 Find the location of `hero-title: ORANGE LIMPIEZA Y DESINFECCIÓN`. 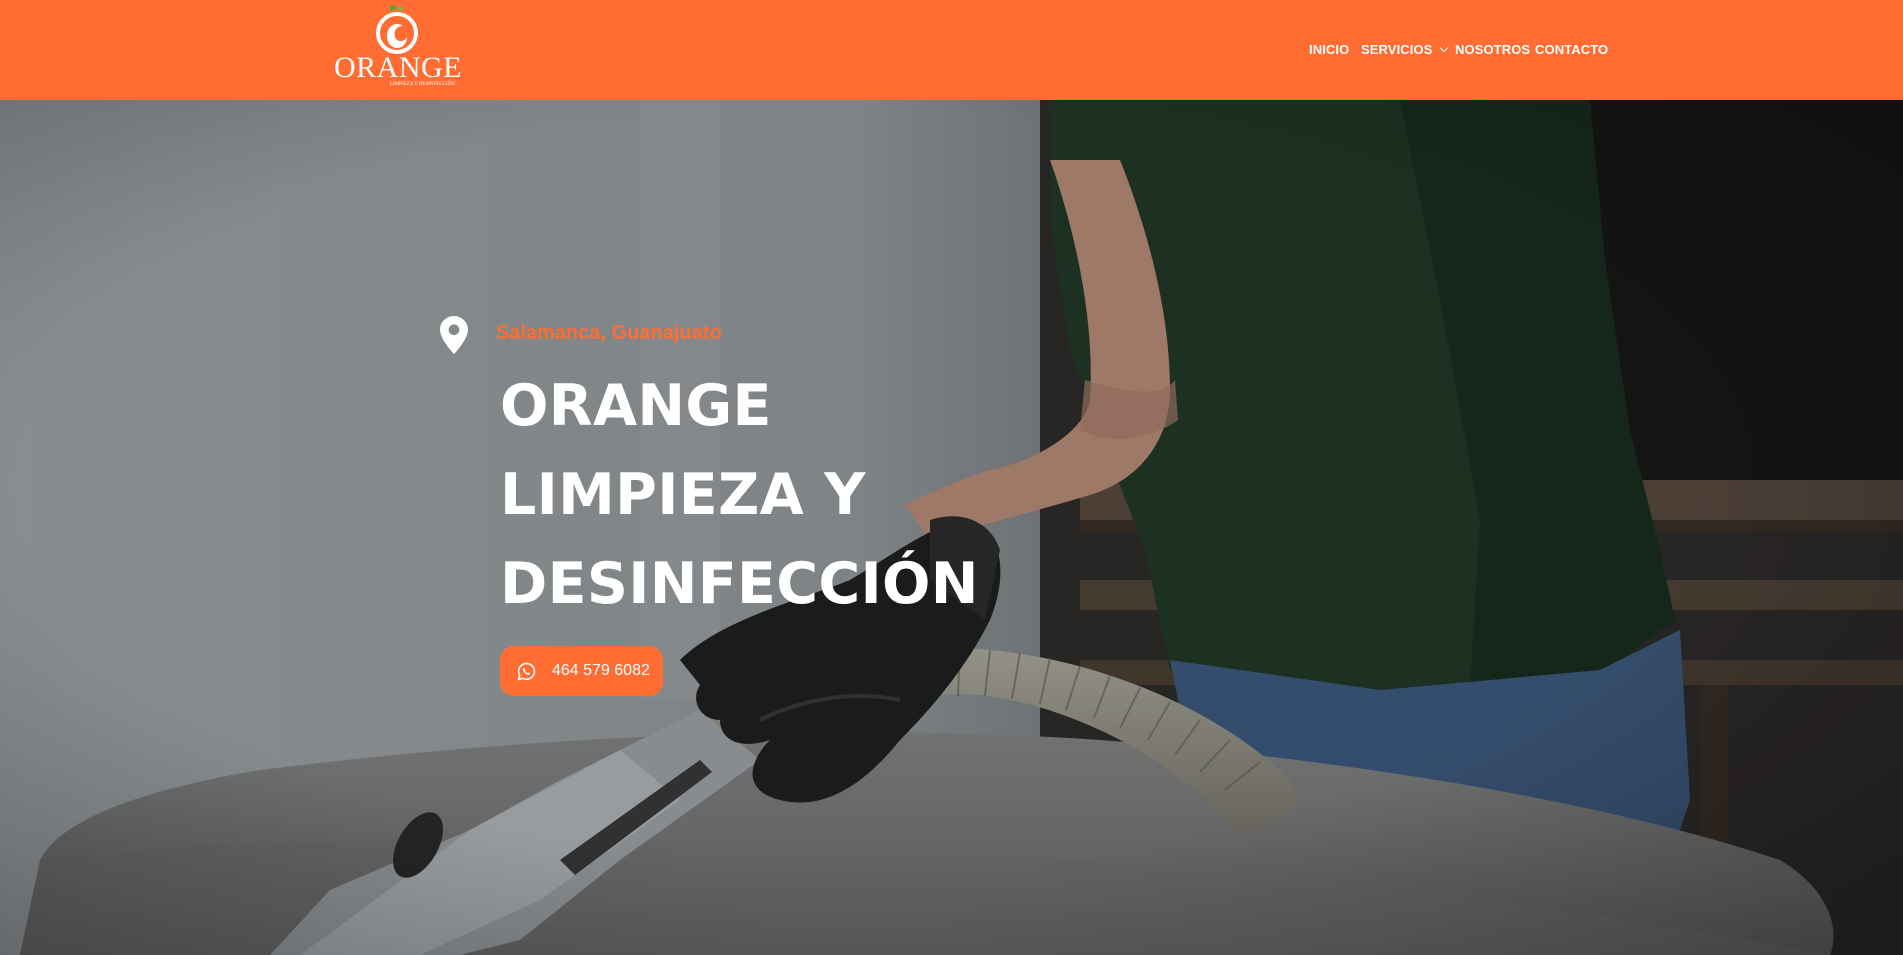

hero-title: ORANGE LIMPIEZA Y DESINFECCIÓN is located at coordinates (780, 495).